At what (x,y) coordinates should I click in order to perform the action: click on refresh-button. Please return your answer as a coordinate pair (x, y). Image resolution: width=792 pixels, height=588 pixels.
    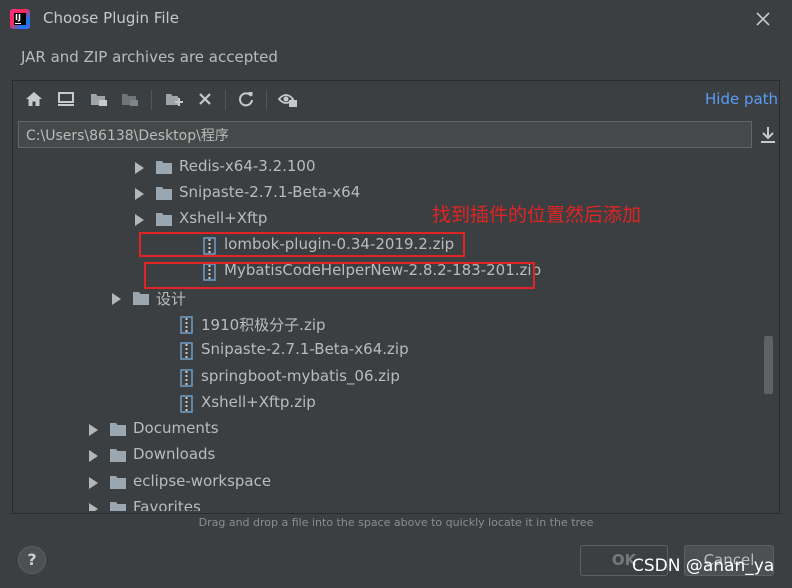
    Looking at the image, I should click on (246, 99).